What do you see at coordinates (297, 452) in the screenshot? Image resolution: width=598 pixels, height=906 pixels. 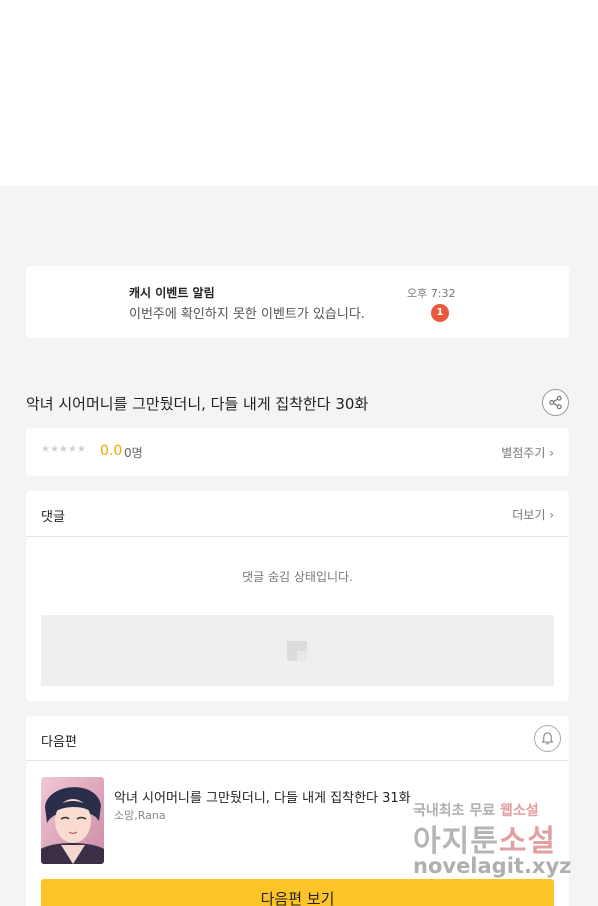 I see `rating-card: ★★★★★ 0.0 0명 별점주기 ›` at bounding box center [297, 452].